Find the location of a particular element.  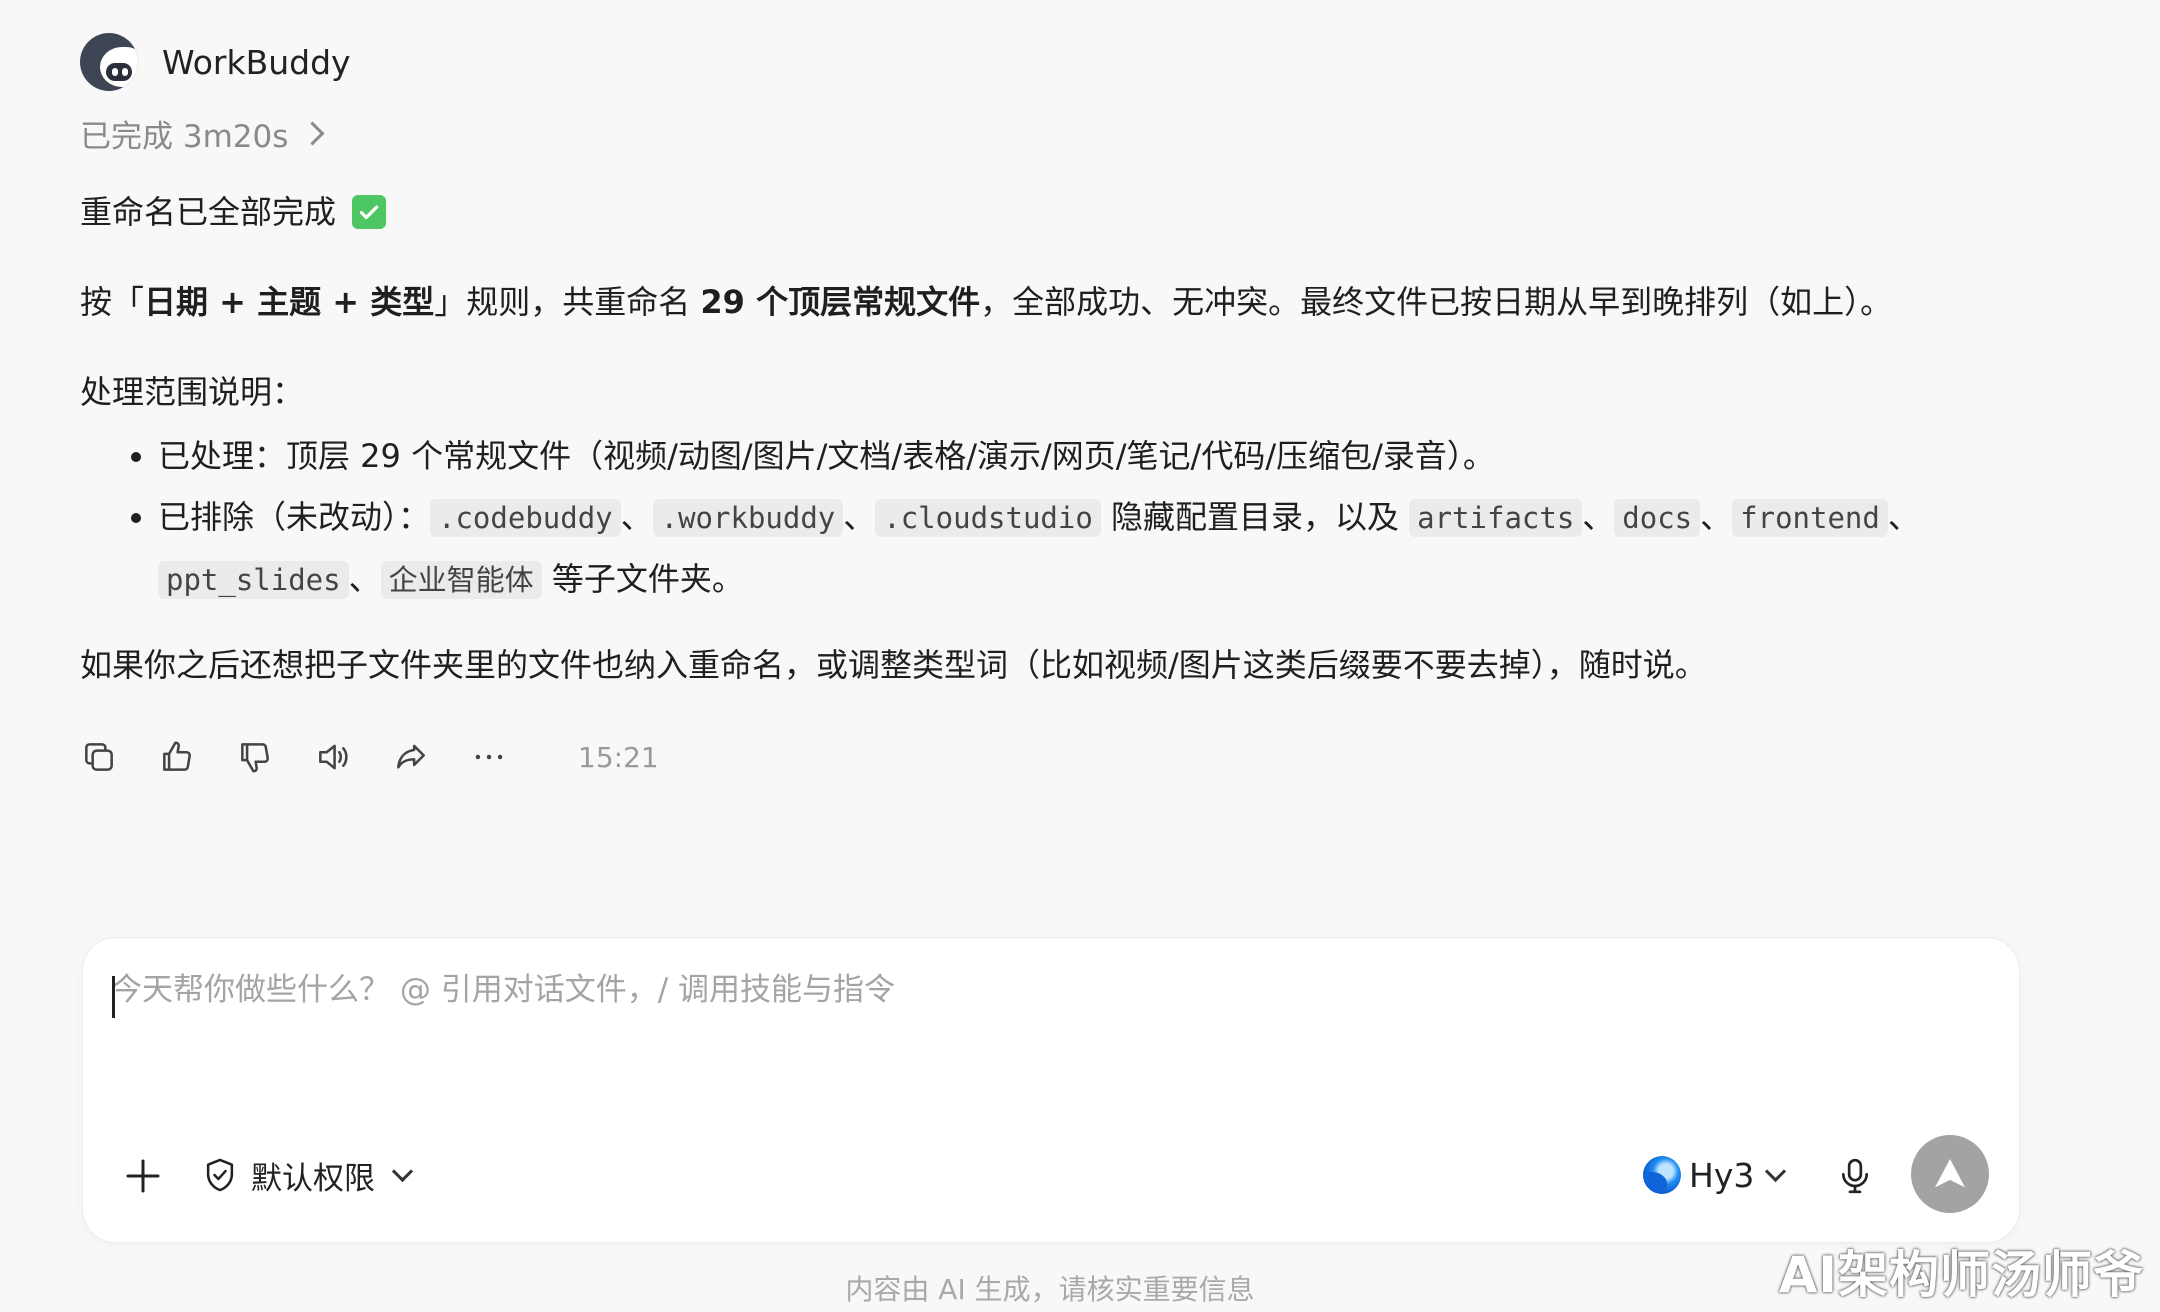

agent-name: WorkBuddy is located at coordinates (256, 62).